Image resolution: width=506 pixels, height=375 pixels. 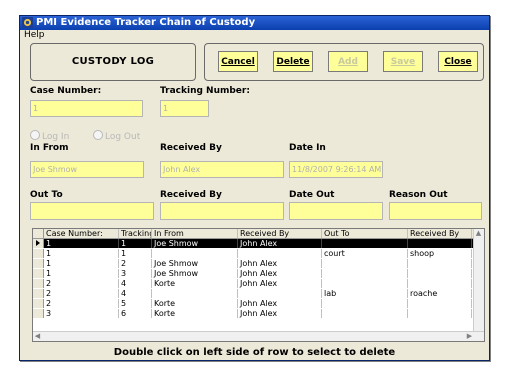 What do you see at coordinates (92, 211) in the screenshot?
I see `out-to-field` at bounding box center [92, 211].